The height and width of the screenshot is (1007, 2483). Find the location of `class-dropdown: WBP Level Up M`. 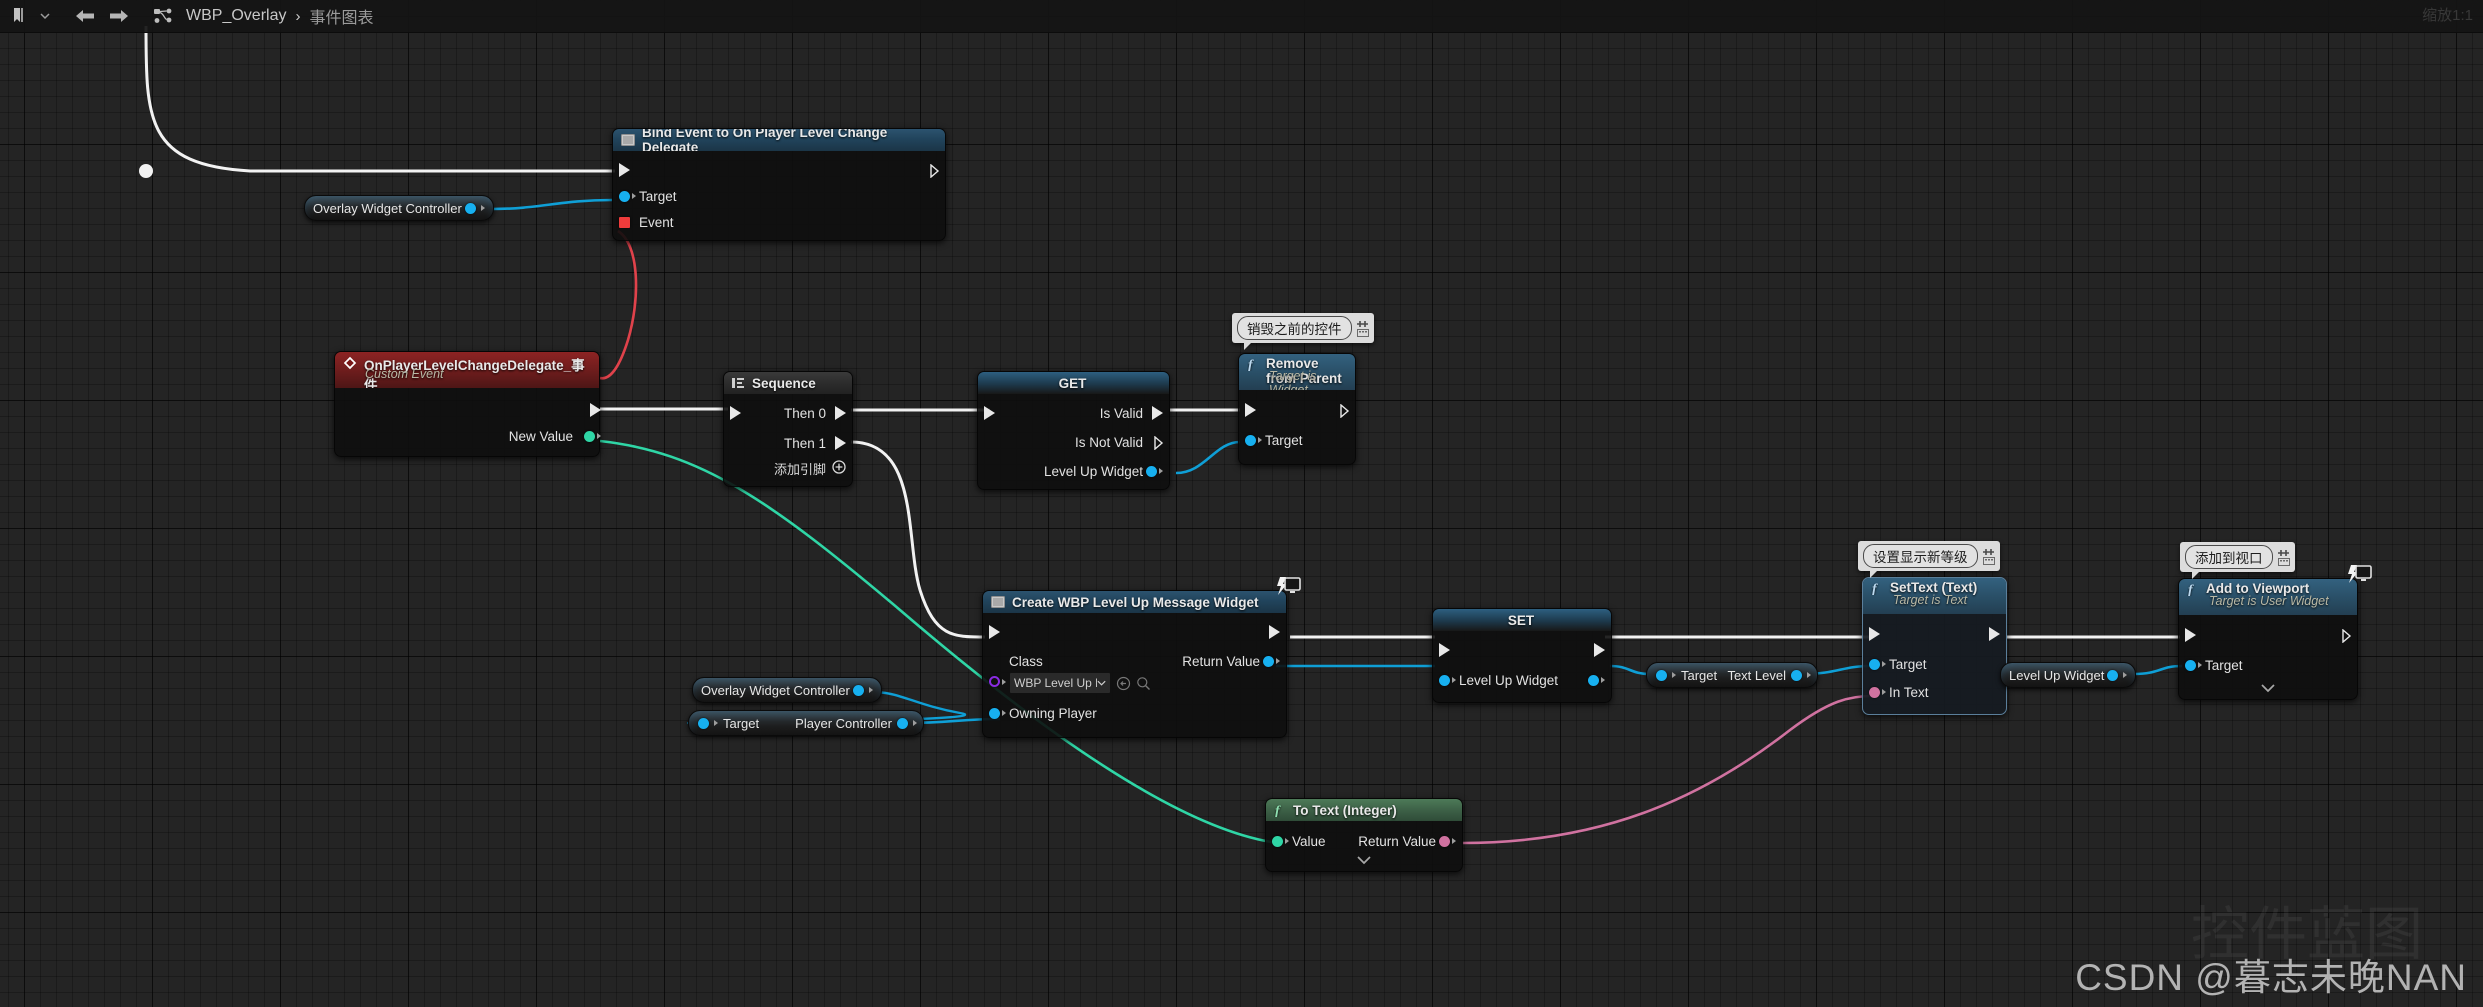

class-dropdown: WBP Level Up M is located at coordinates (1060, 683).